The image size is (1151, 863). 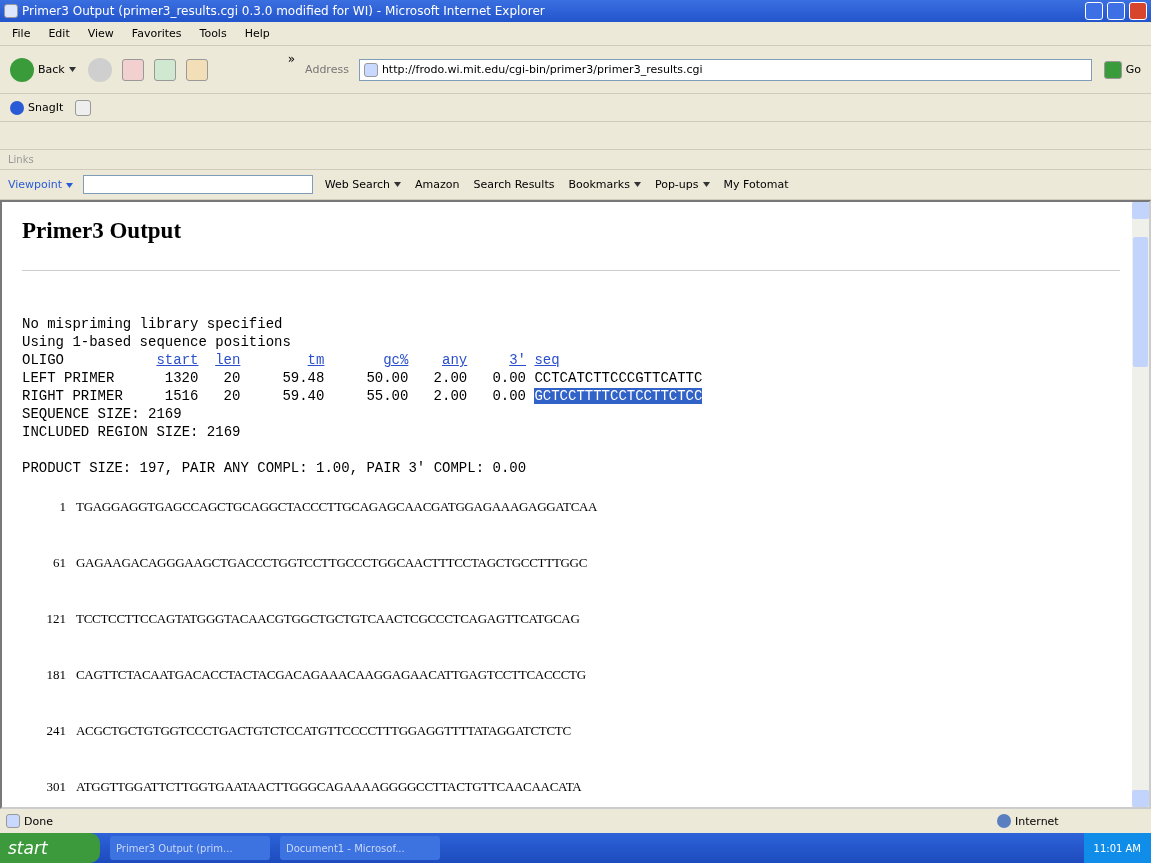 I want to click on sequence-text: CAGTTCTACAATGACACCTACTACGACAGAAACAAGGAGAACATTGAGTCCTTCACCCTG, so click(x=331, y=675).